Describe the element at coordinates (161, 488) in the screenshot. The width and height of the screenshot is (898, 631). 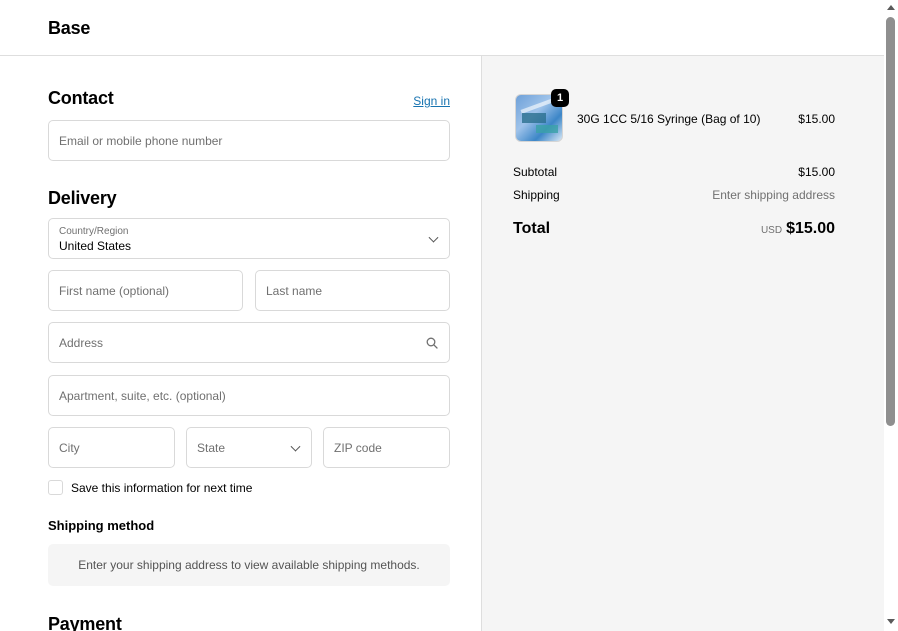
I see `save-info-label: Save this information for next time` at that location.